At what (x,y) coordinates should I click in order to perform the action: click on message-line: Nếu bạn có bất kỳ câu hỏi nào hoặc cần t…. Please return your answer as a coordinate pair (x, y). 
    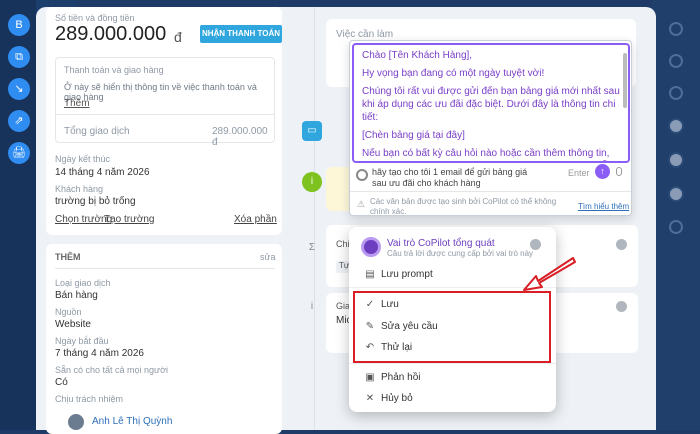
    Looking at the image, I should click on (486, 153).